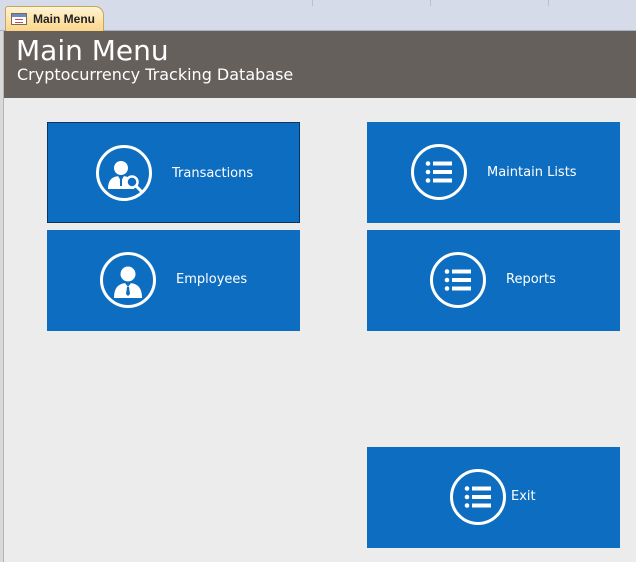 The width and height of the screenshot is (636, 562). I want to click on document-tab-strip: Main Menu, so click(318, 15).